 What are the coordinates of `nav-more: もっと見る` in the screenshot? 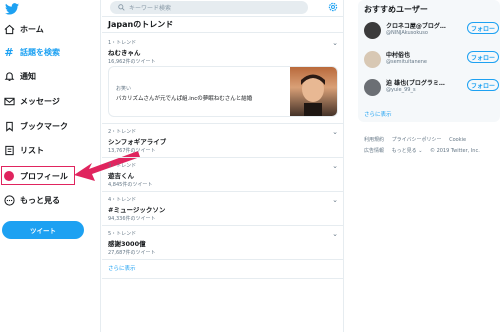 It's located at (31, 200).